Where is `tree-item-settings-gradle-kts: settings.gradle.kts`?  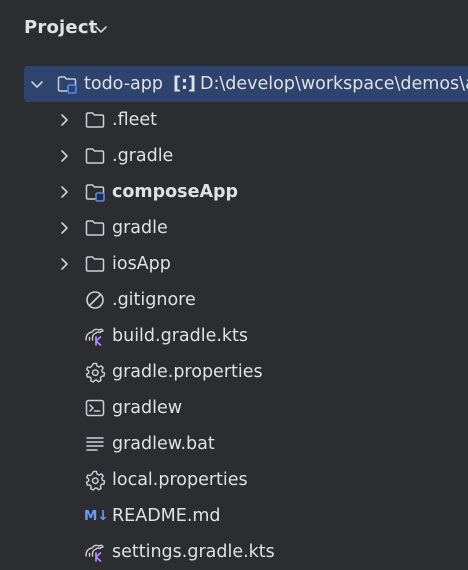
tree-item-settings-gradle-kts: settings.gradle.kts is located at coordinates (234, 552).